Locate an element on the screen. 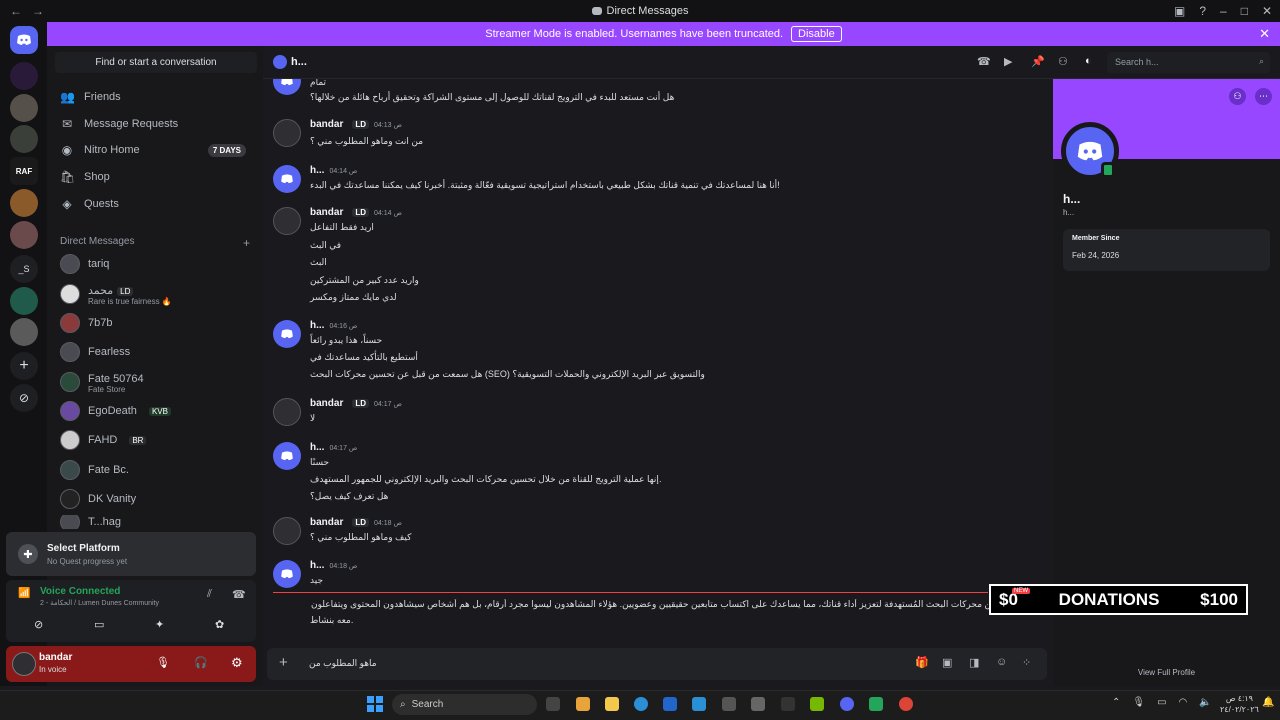  disable-streamer-button: Disable is located at coordinates (816, 34).